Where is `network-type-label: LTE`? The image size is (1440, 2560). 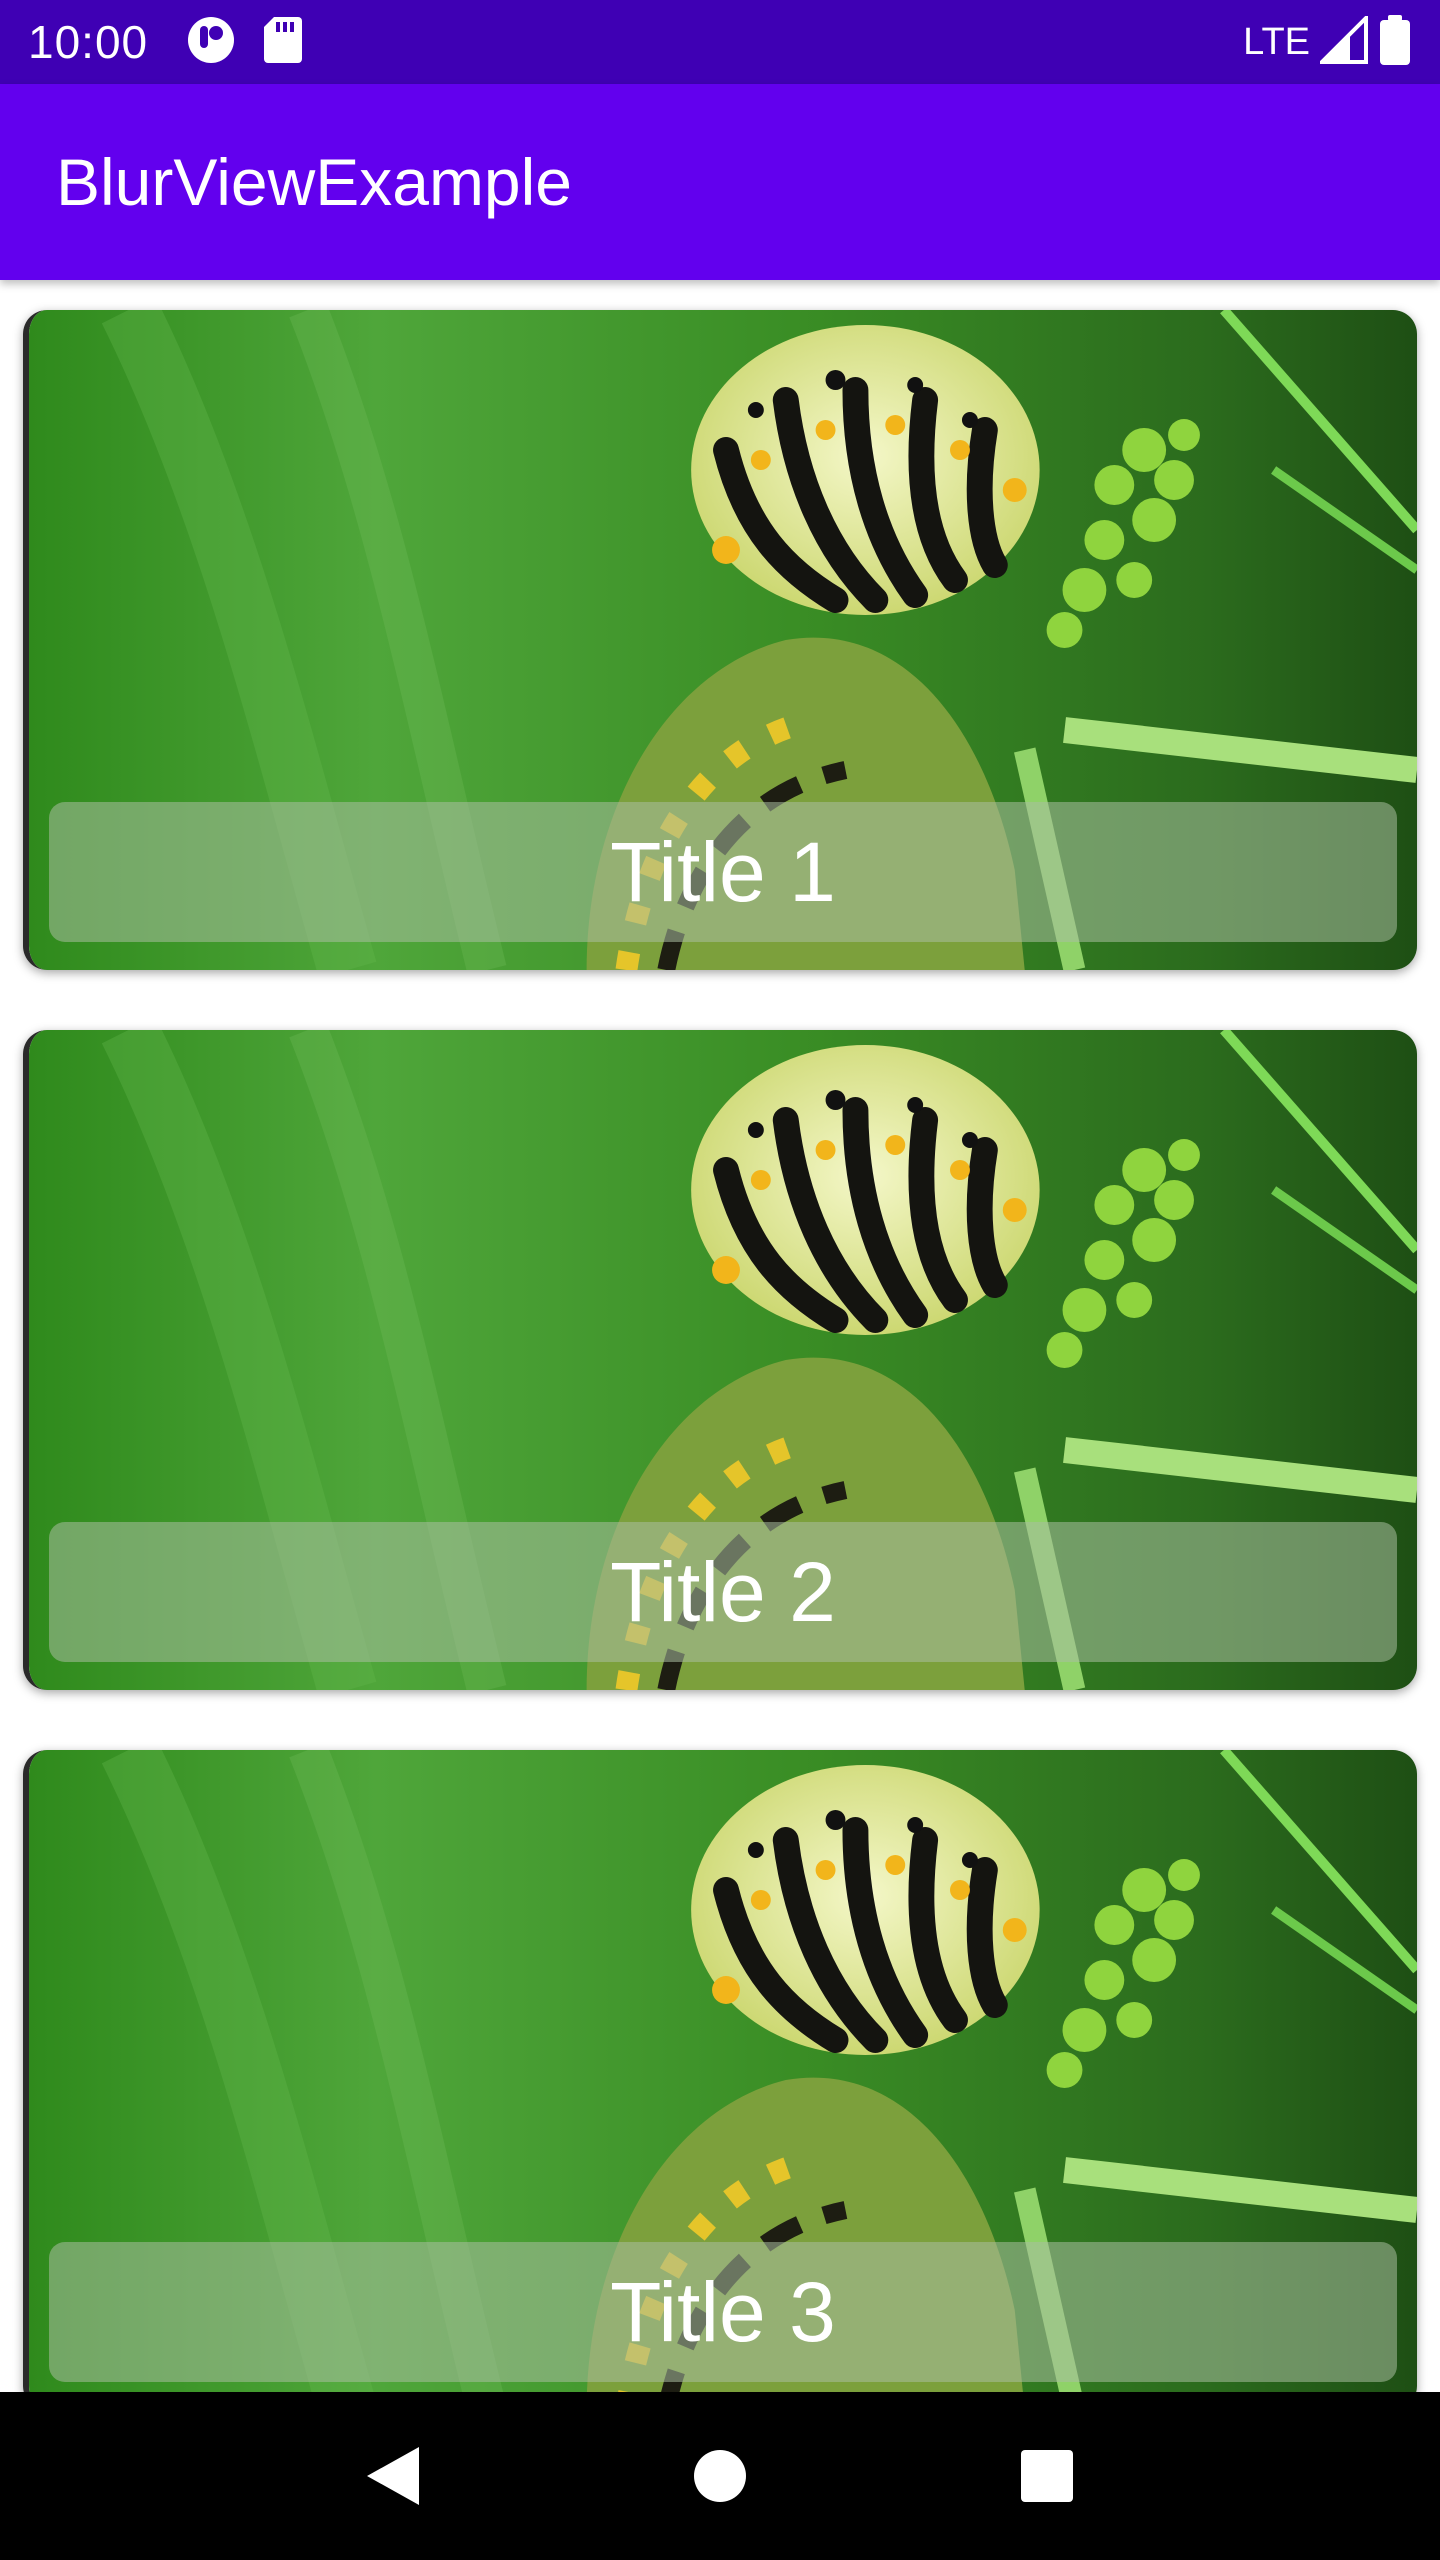 network-type-label: LTE is located at coordinates (1276, 41).